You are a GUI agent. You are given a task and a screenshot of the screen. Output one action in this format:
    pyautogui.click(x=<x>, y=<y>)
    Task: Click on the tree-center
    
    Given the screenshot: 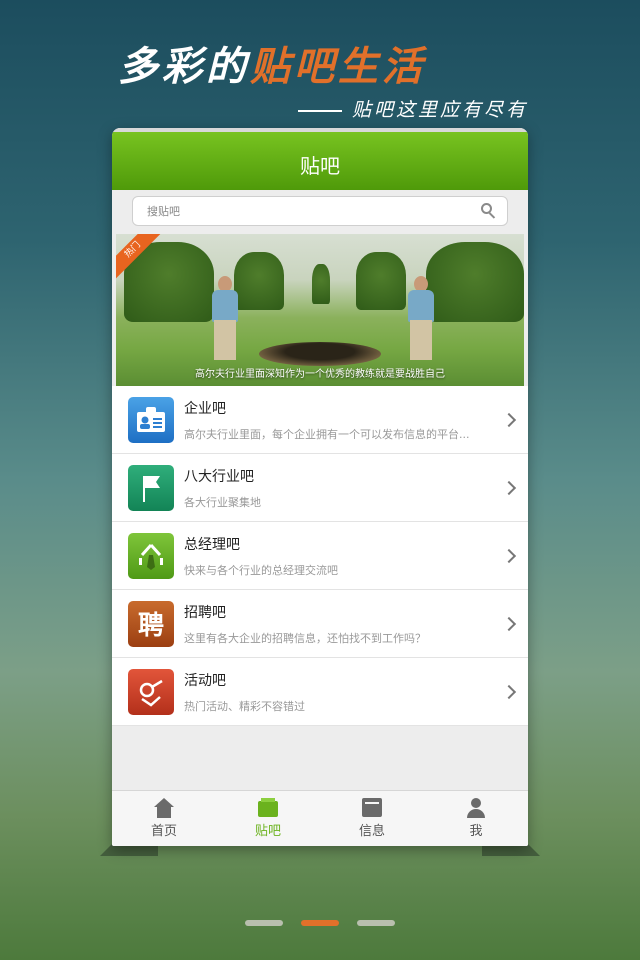 What is the action you would take?
    pyautogui.click(x=321, y=284)
    